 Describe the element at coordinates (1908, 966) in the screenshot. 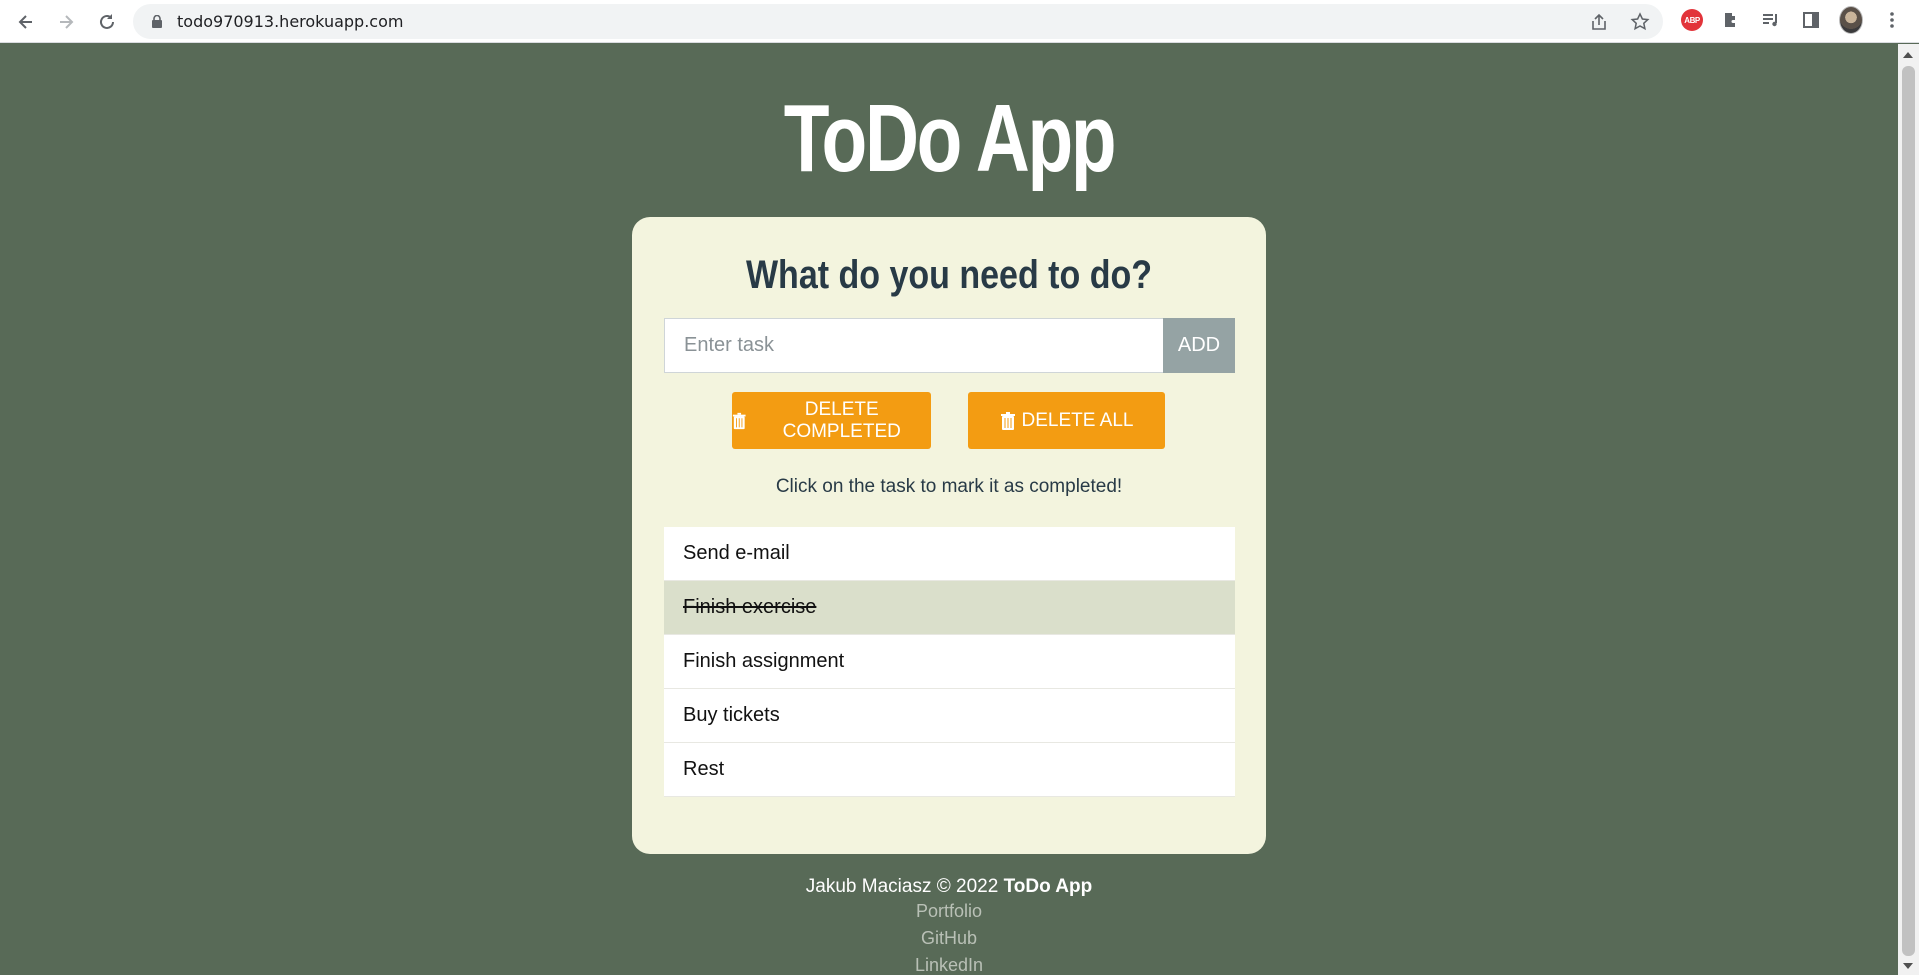

I see `scroll-down-icon` at that location.